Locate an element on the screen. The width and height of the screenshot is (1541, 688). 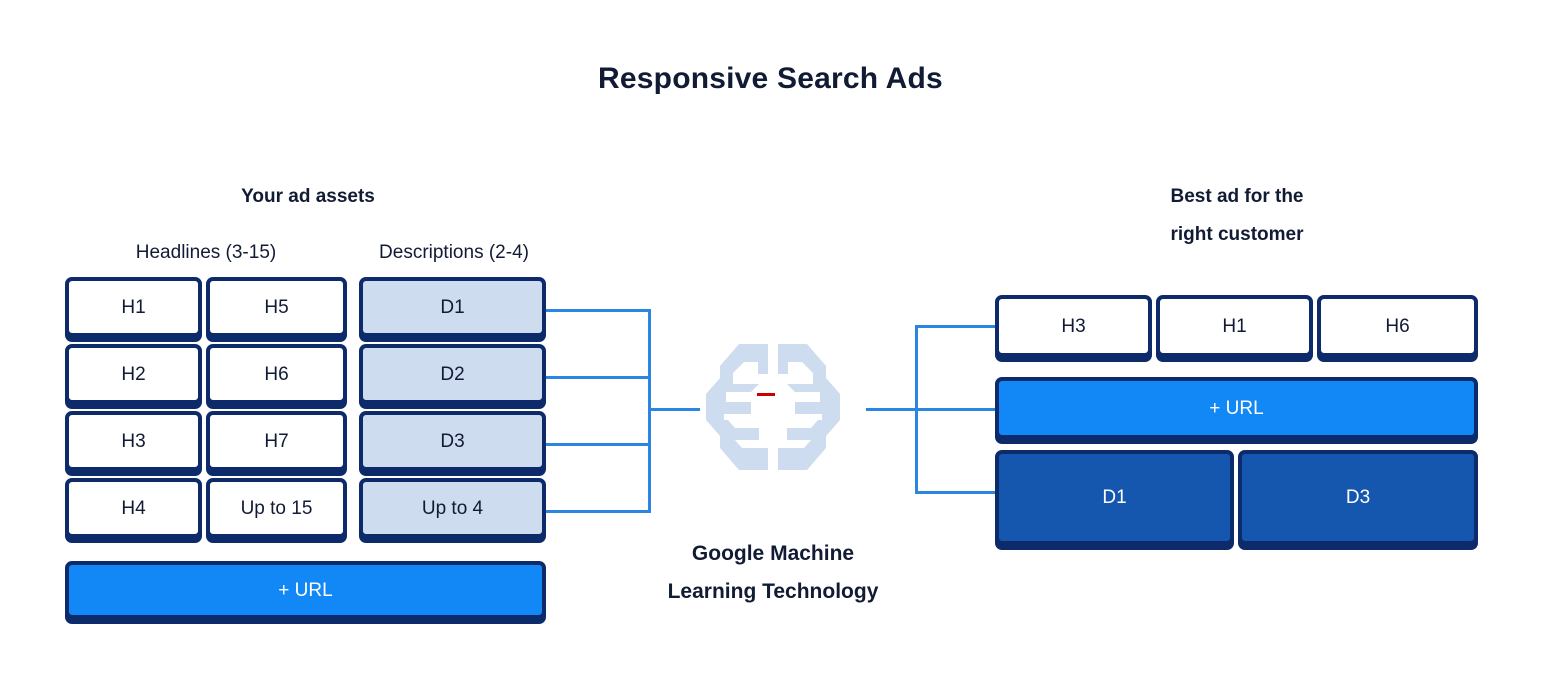
left-panel-heading: Your ad assets is located at coordinates (308, 197).